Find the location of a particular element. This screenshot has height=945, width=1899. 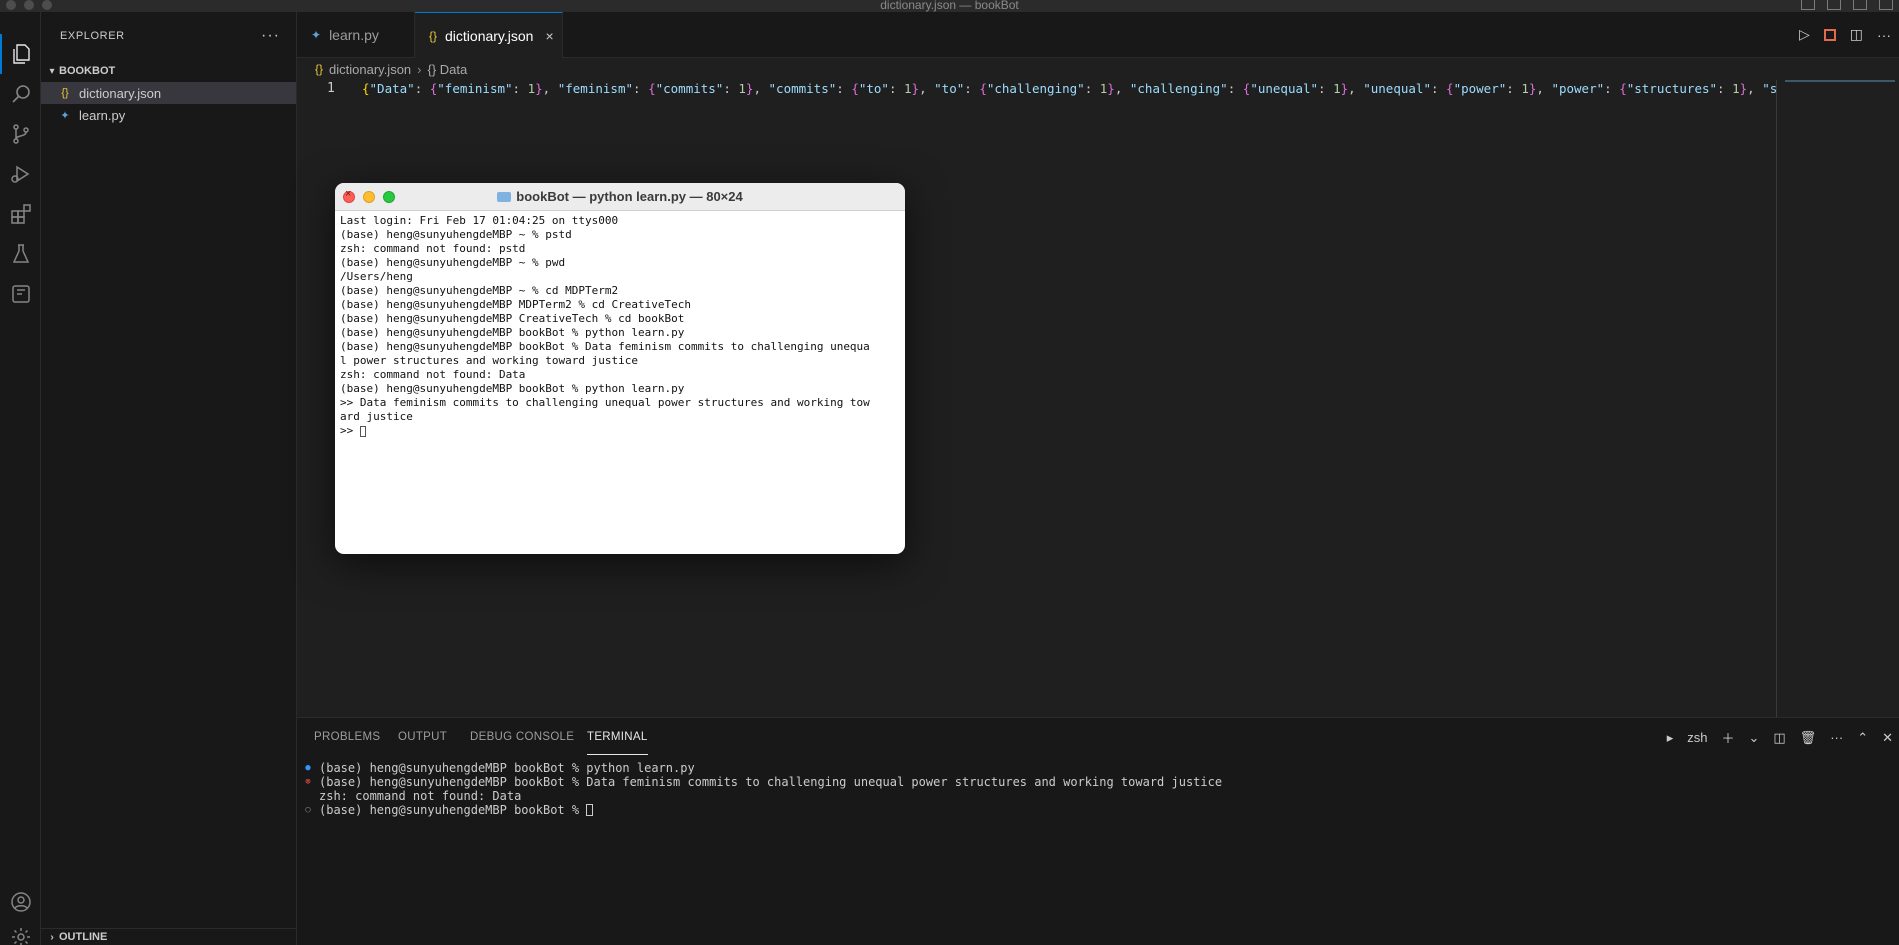

chevron-right-icon: › is located at coordinates (52, 937).